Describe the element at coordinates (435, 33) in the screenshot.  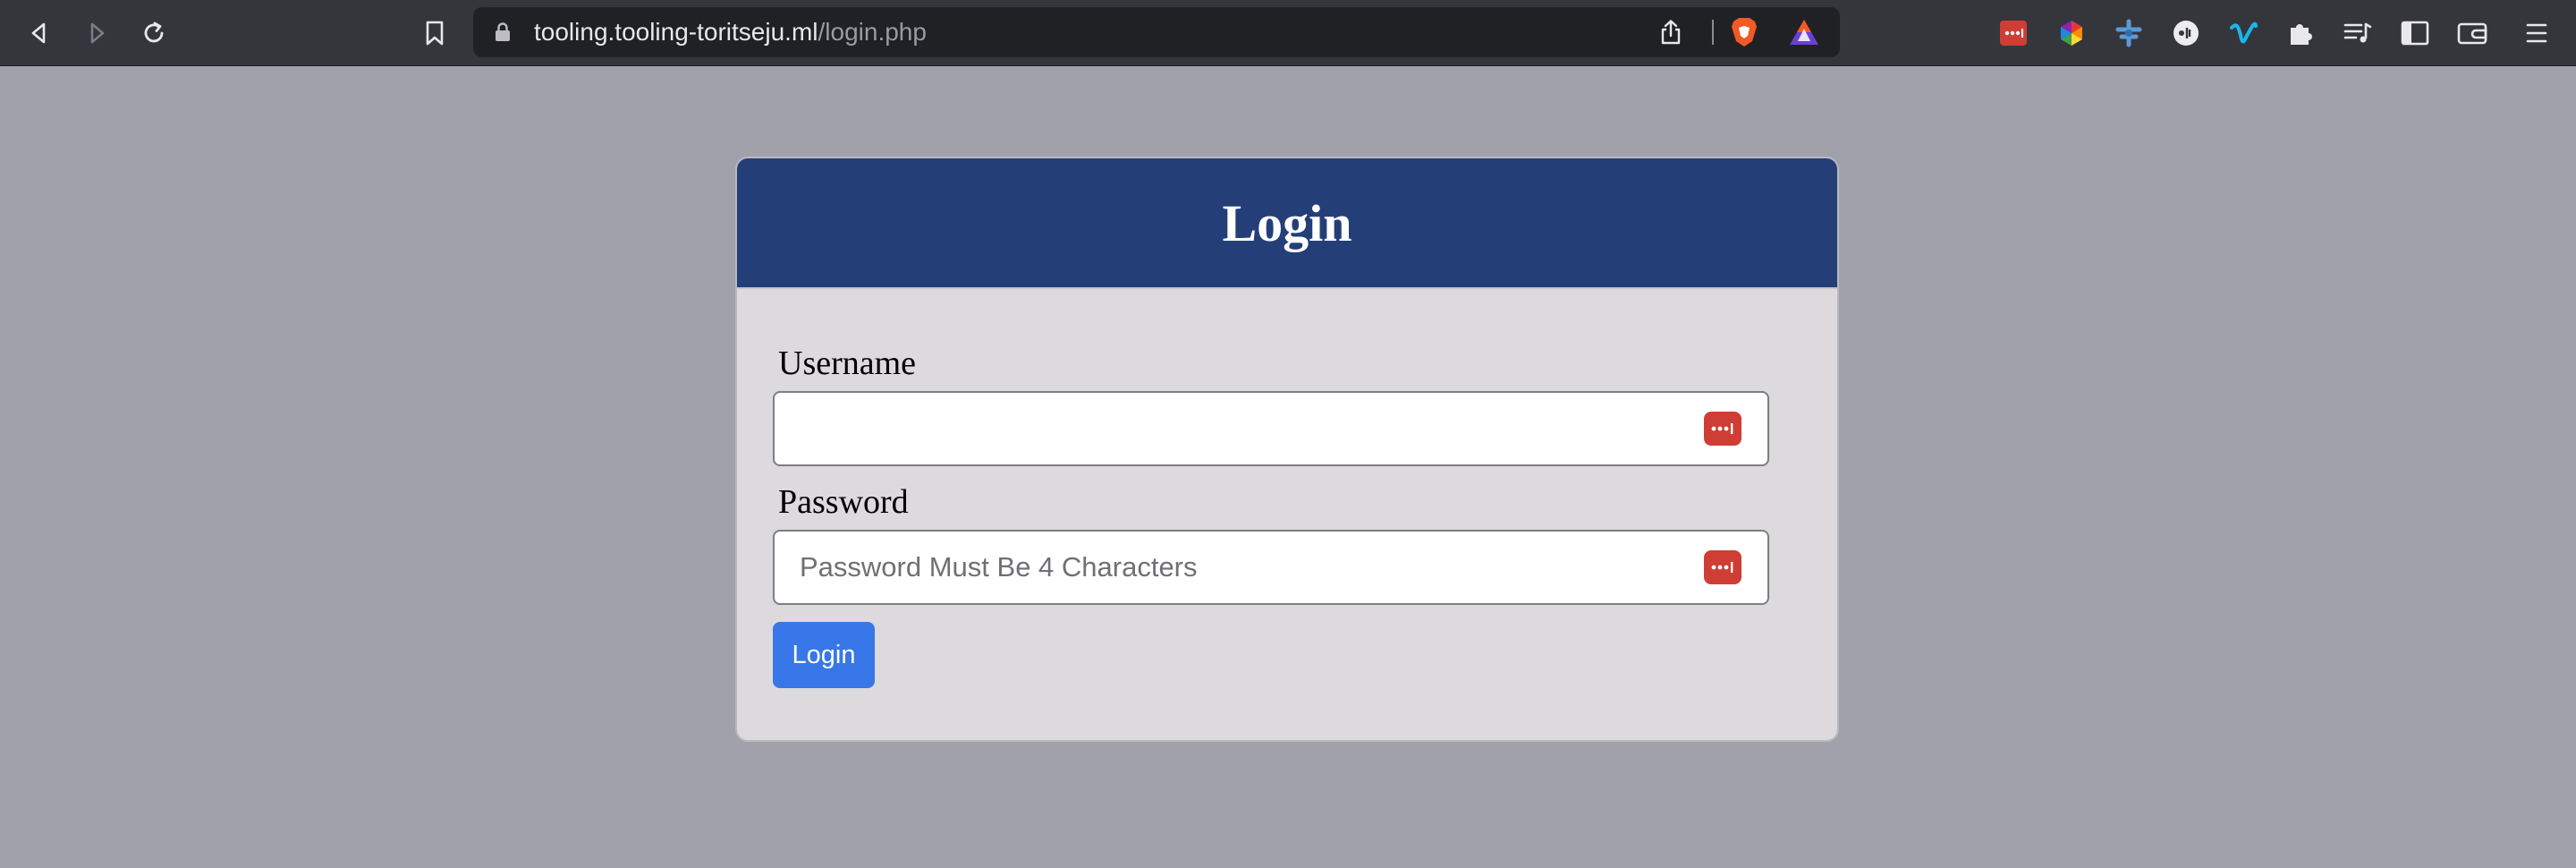
I see `bookmark-icon` at that location.